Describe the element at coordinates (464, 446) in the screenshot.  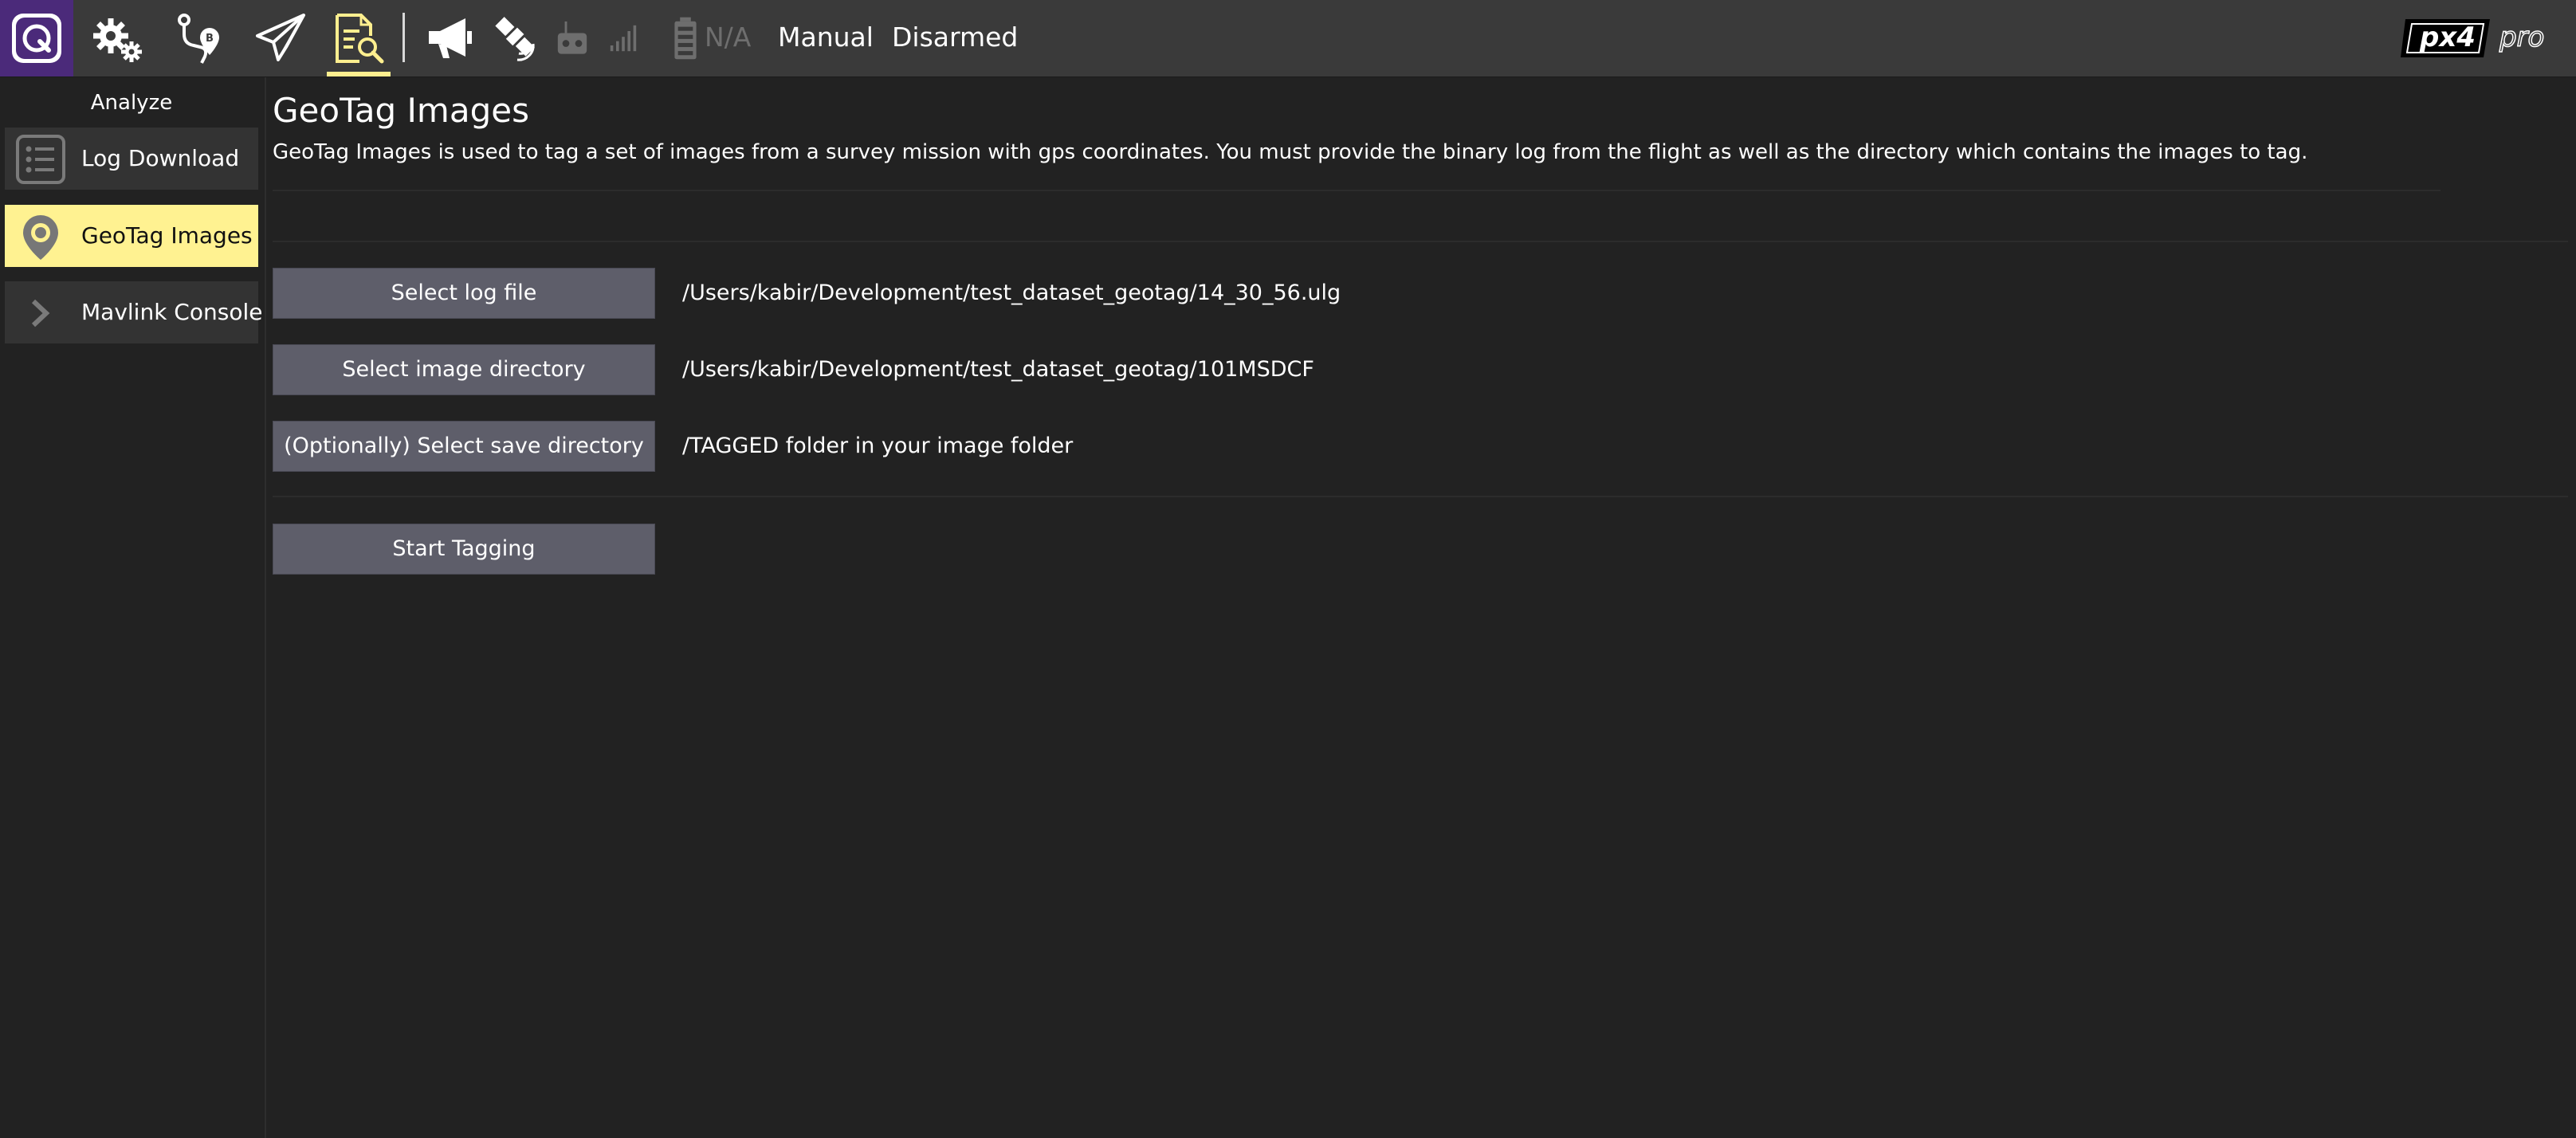
I see `select-save-directory-button: (Optionally) Select save directory` at that location.